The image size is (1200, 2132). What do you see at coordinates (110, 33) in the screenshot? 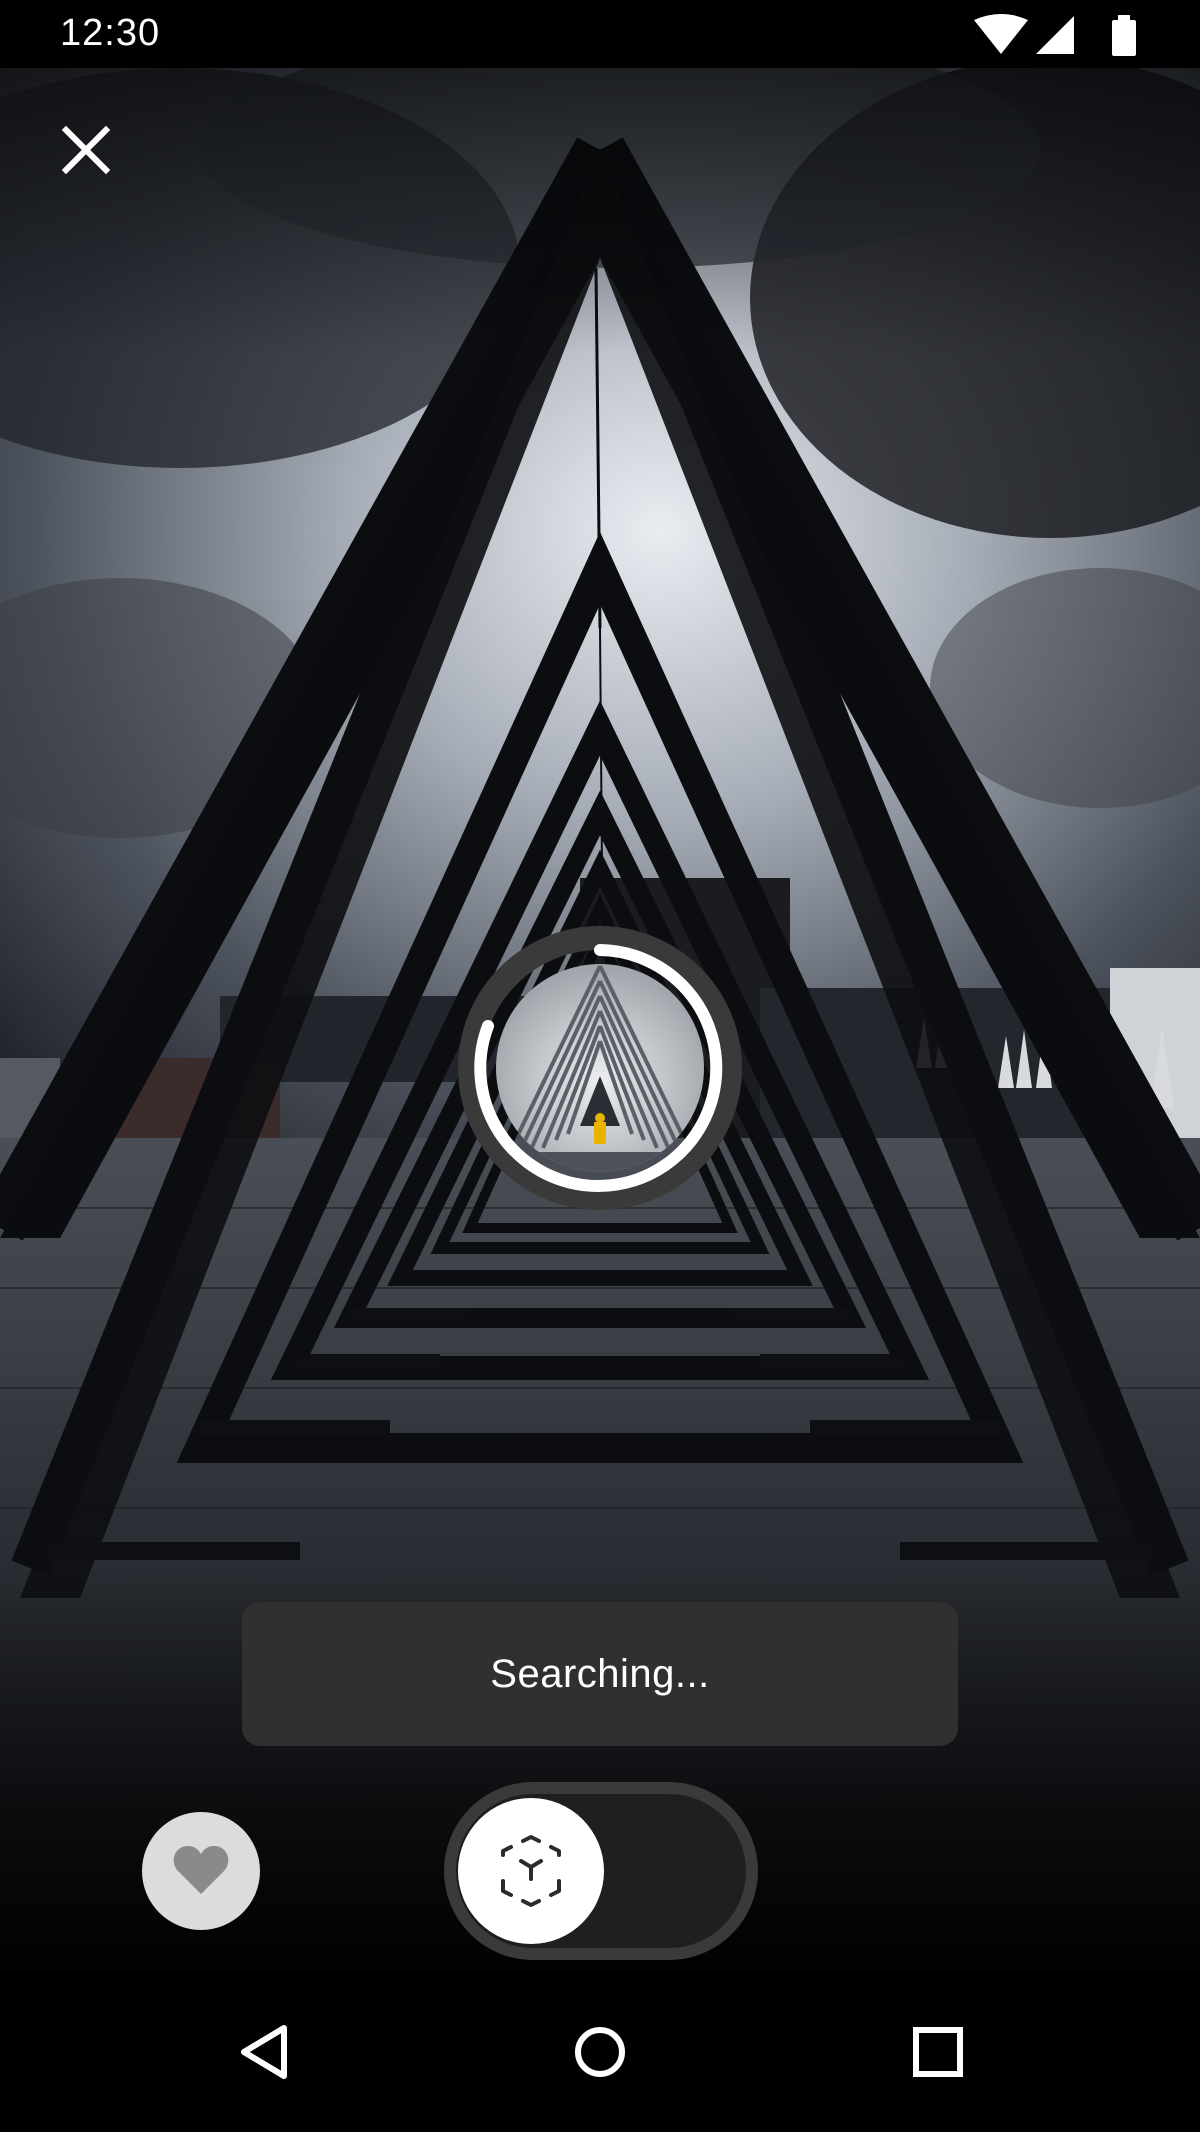
I see `status-time: 12:30` at bounding box center [110, 33].